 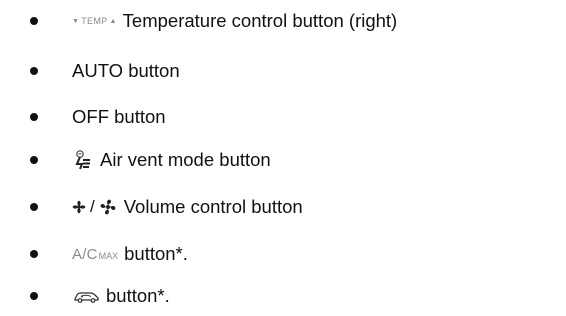 What do you see at coordinates (108, 207) in the screenshot?
I see `fan-high-icon` at bounding box center [108, 207].